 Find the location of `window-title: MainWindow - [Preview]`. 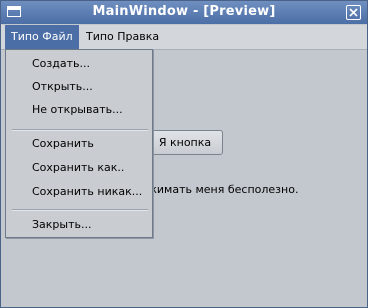

window-title: MainWindow - [Preview] is located at coordinates (184, 11).